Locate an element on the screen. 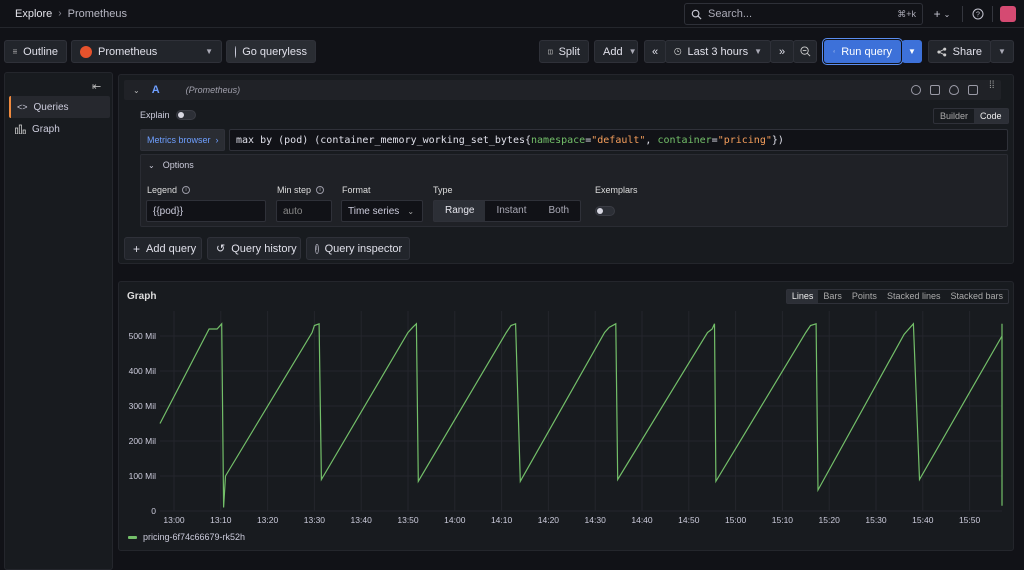 This screenshot has height=570, width=1024. outline-label: Outline is located at coordinates (40, 51).